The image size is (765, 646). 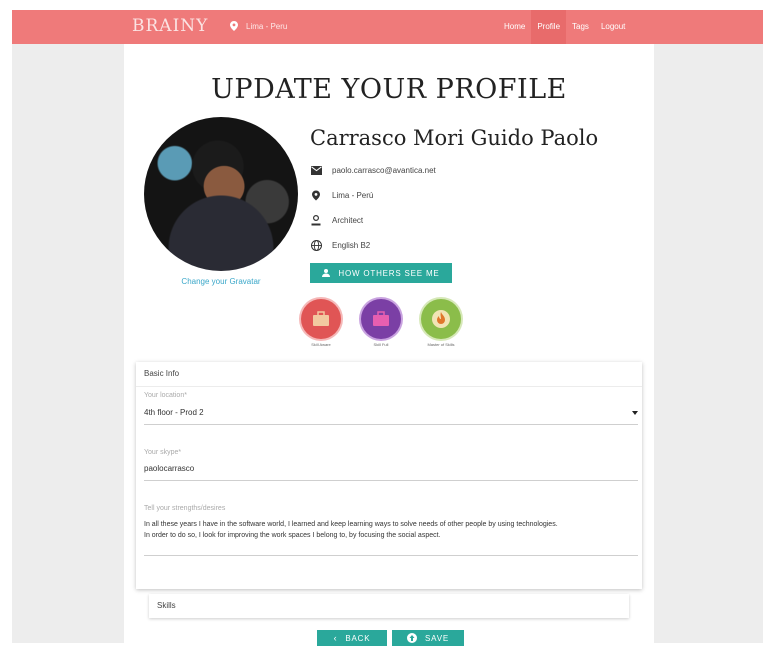 What do you see at coordinates (174, 412) in the screenshot?
I see `location-select-value: 4th floor - Prod 2` at bounding box center [174, 412].